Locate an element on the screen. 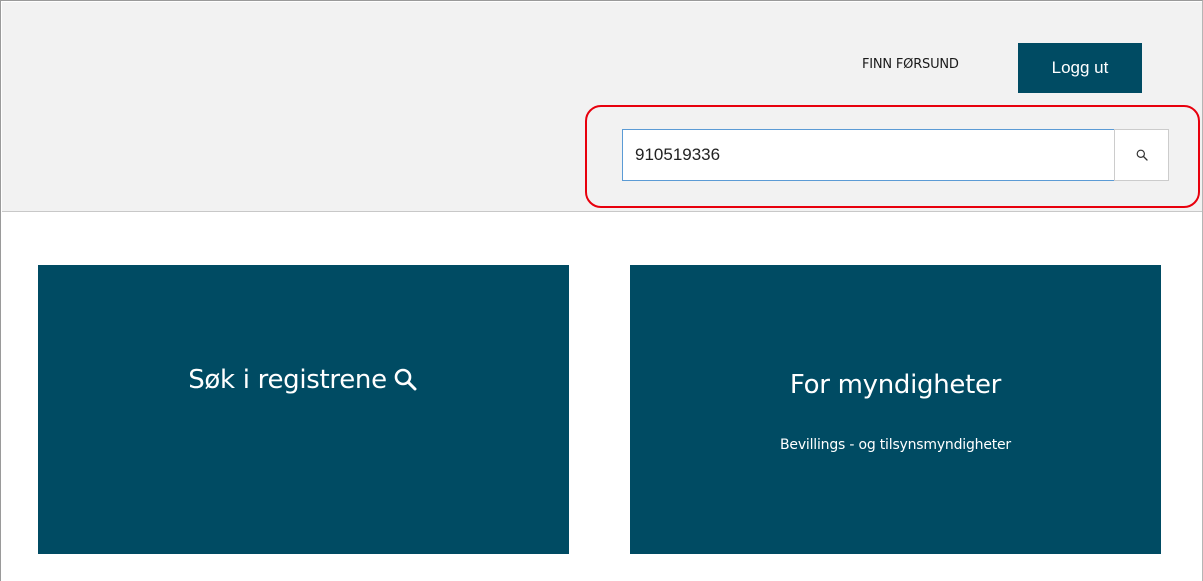  tile-subtitle: Bevillings - og tilsynsmyndigheter is located at coordinates (895, 445).